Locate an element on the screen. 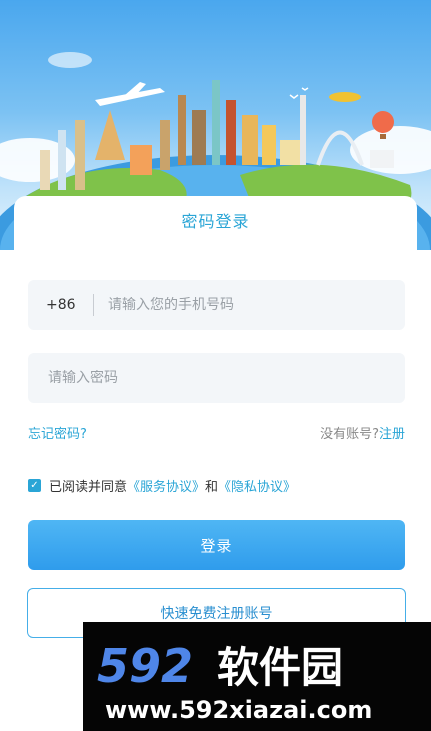 The height and width of the screenshot is (731, 431). country-code-selector: +86 is located at coordinates (60, 305).